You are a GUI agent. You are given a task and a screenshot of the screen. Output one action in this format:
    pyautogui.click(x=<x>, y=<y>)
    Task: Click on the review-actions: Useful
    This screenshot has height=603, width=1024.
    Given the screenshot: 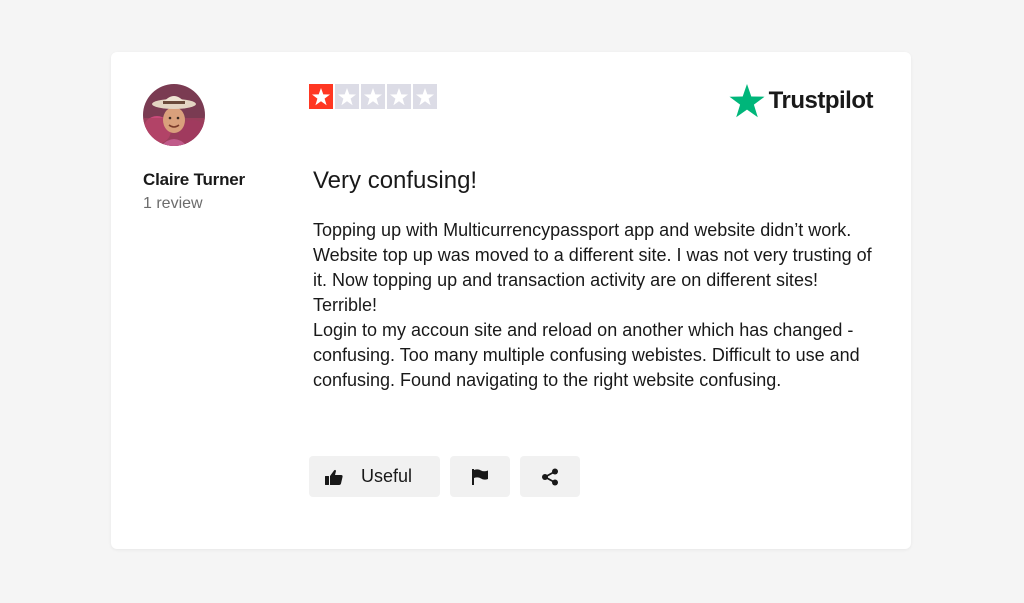 What is the action you would take?
    pyautogui.click(x=444, y=476)
    